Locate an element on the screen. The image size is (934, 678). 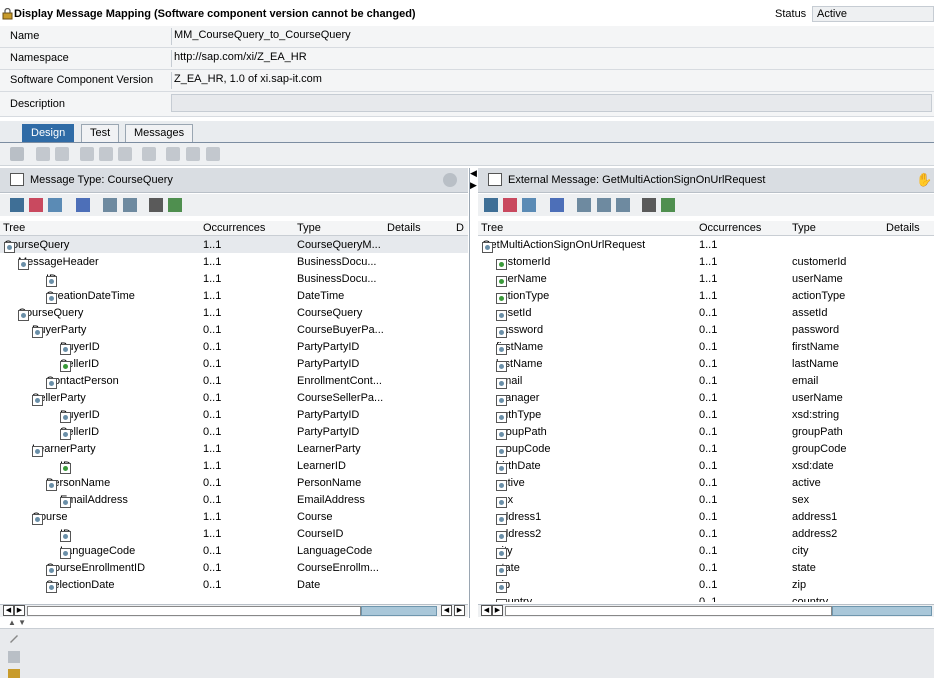
tree-row: groupCode 0..1 groupCode is located at coordinates (706, 448).